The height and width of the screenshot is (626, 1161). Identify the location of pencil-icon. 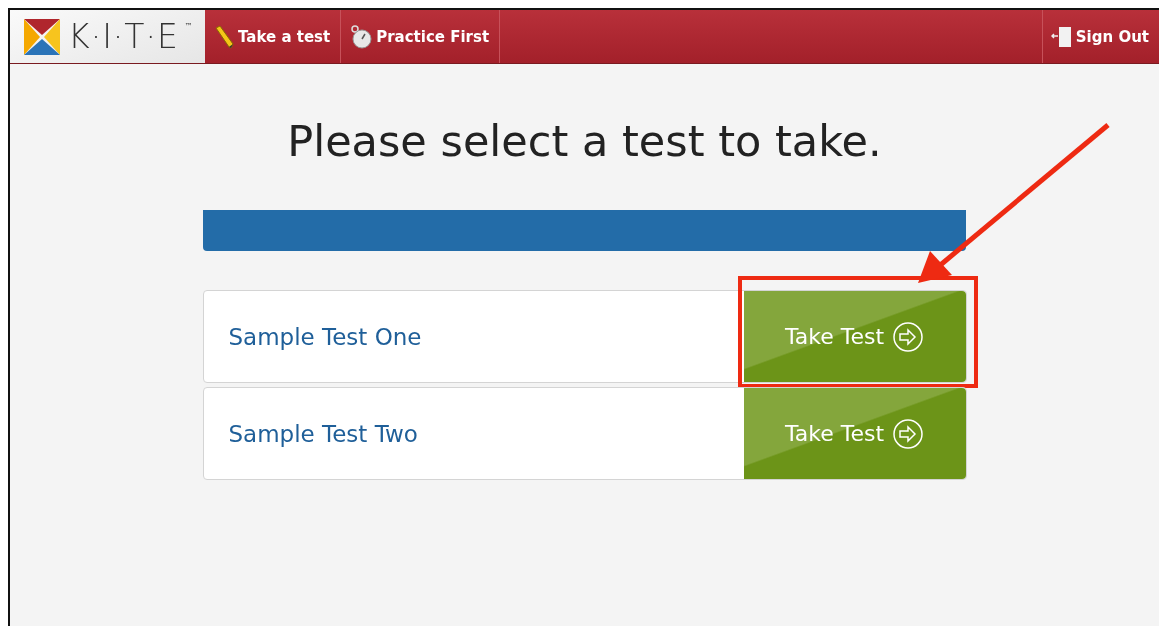
(224, 36).